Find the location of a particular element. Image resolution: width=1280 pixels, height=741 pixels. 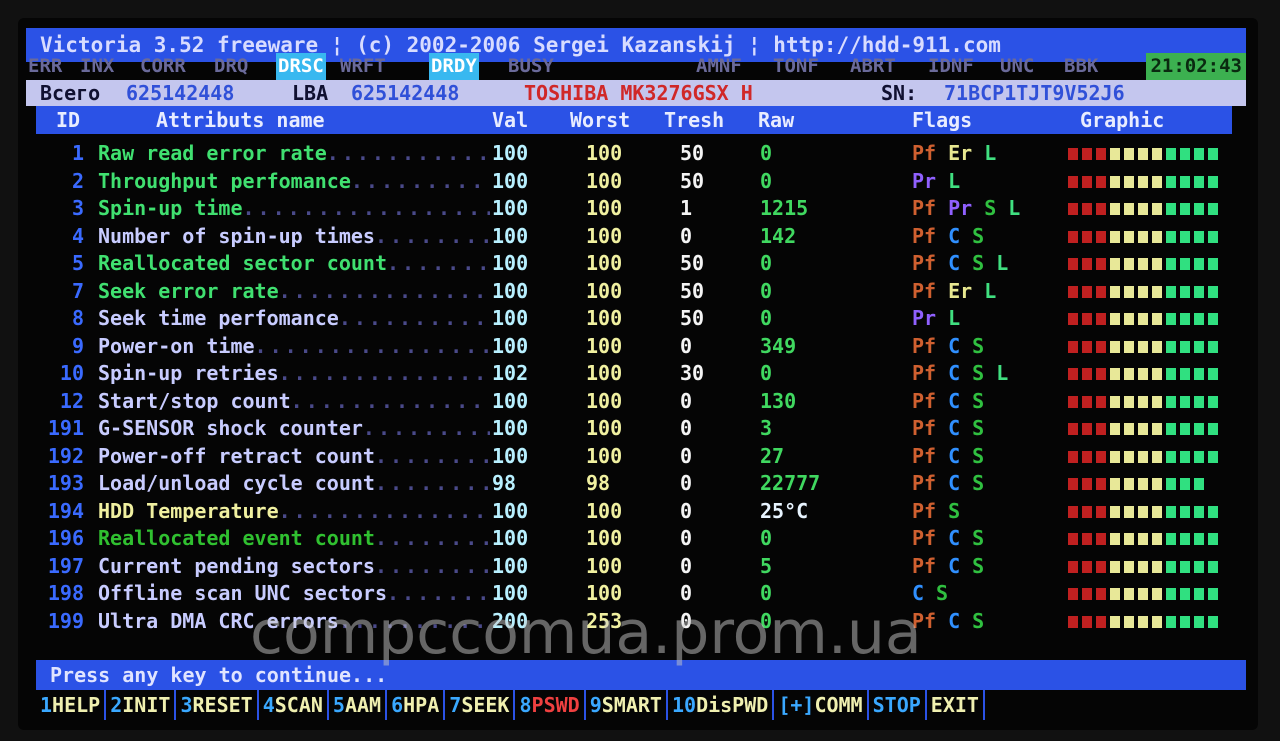

fkey-exit-button: EXIT is located at coordinates (956, 705).